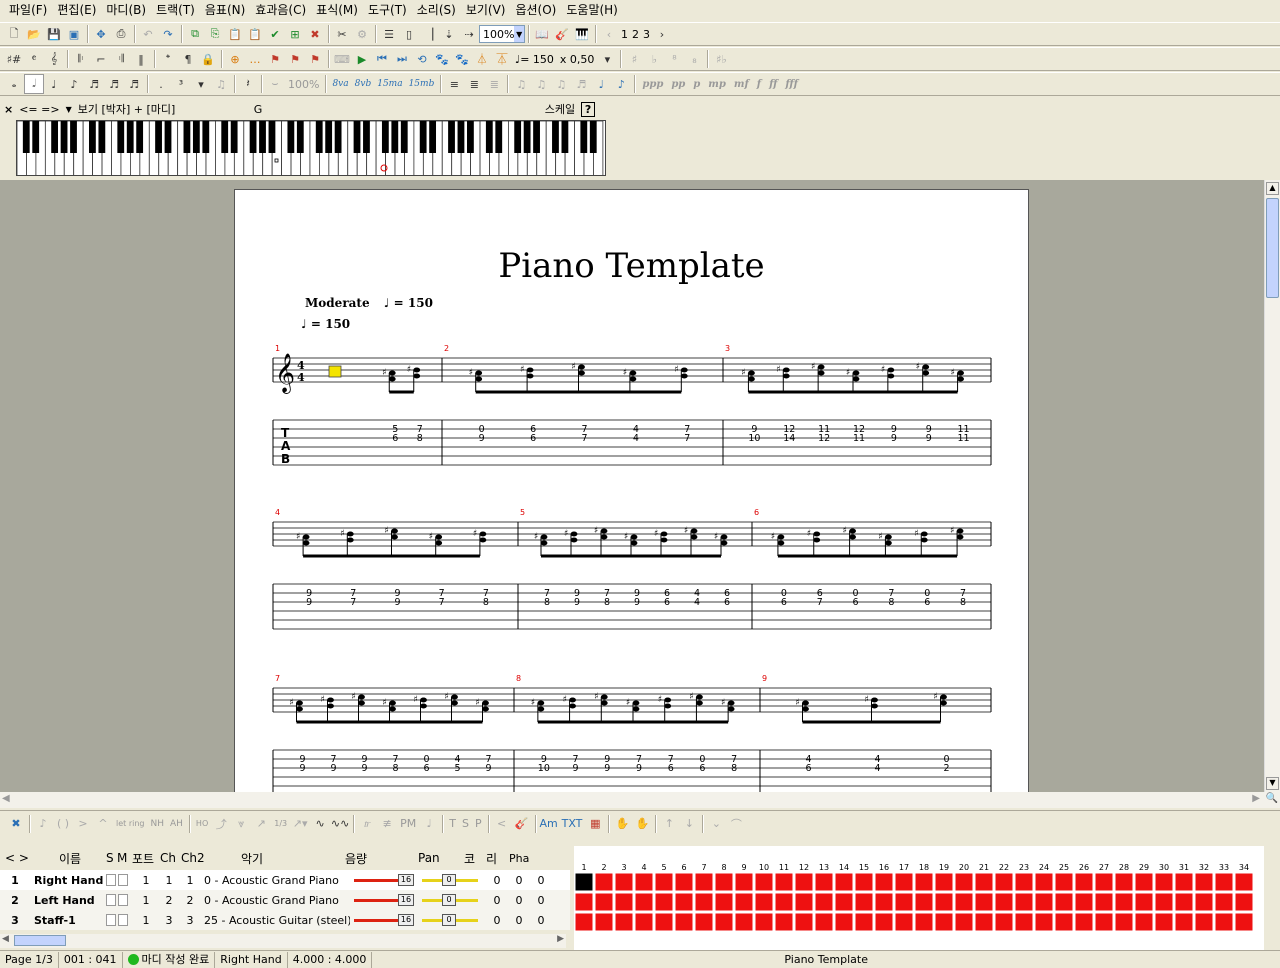 This screenshot has width=1280, height=968. I want to click on repeat-close-icon: 𝄇, so click(121, 59).